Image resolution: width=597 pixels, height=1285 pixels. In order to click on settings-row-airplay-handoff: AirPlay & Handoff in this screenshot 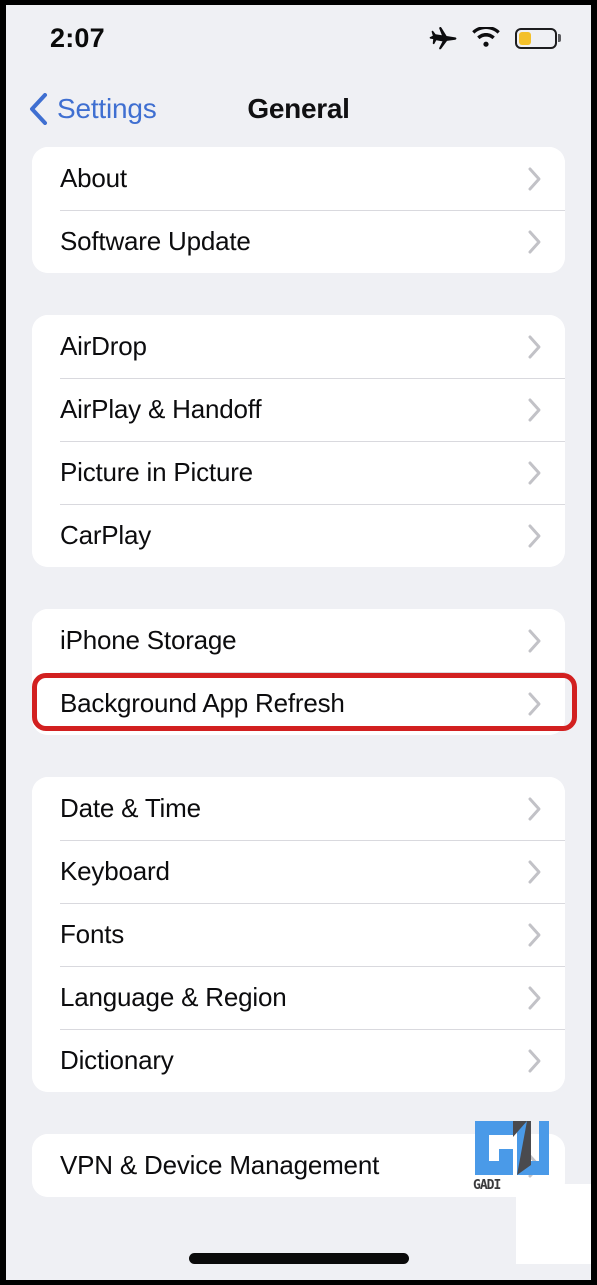, I will do `click(298, 409)`.